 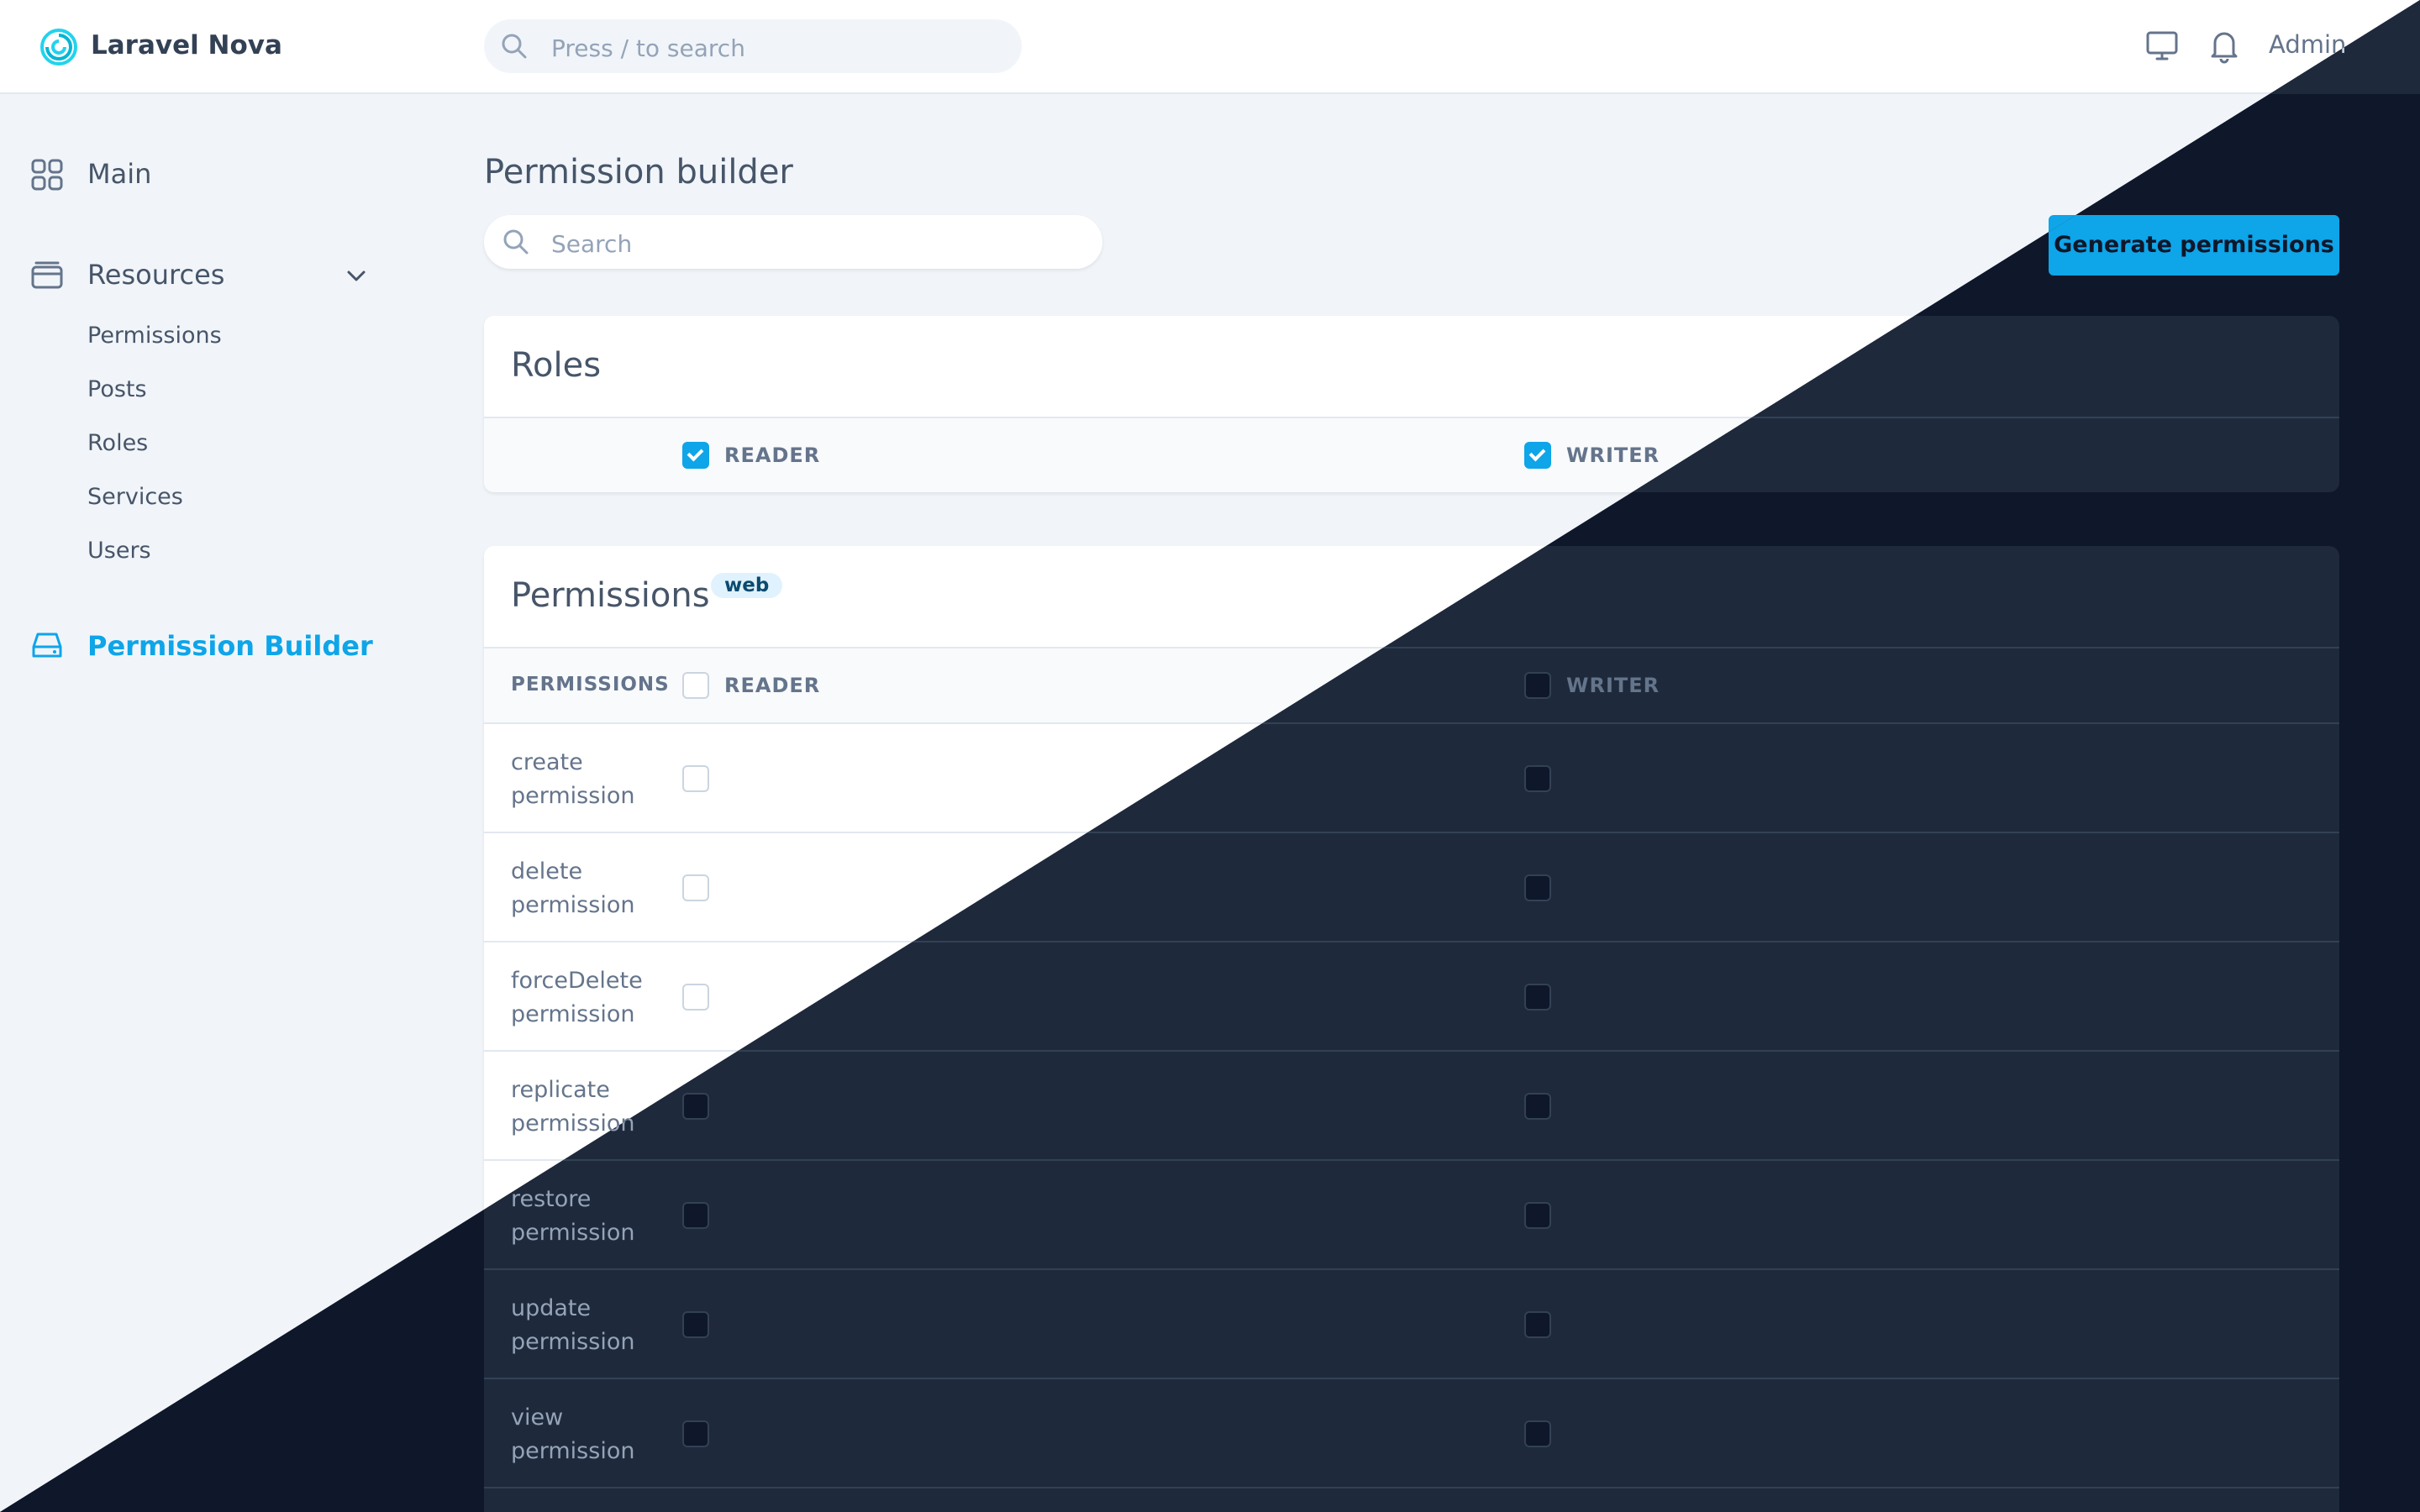 What do you see at coordinates (1613, 455) in the screenshot?
I see `role-writer-label: WRITER` at bounding box center [1613, 455].